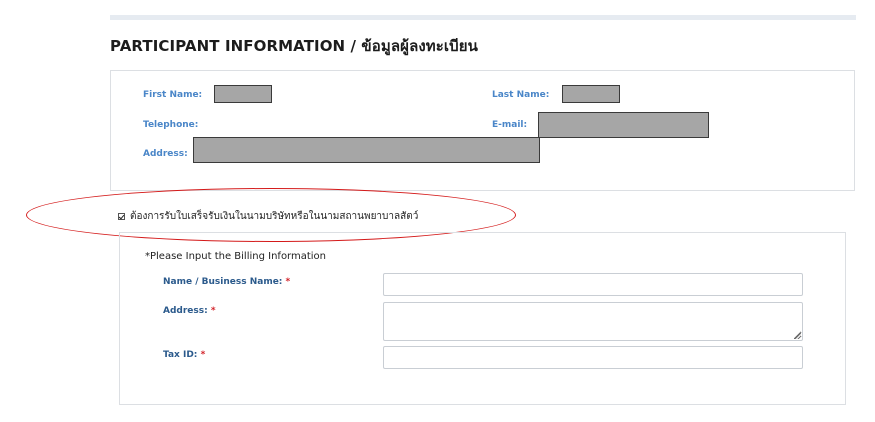 Image resolution: width=875 pixels, height=422 pixels. I want to click on tax-id-input, so click(593, 357).